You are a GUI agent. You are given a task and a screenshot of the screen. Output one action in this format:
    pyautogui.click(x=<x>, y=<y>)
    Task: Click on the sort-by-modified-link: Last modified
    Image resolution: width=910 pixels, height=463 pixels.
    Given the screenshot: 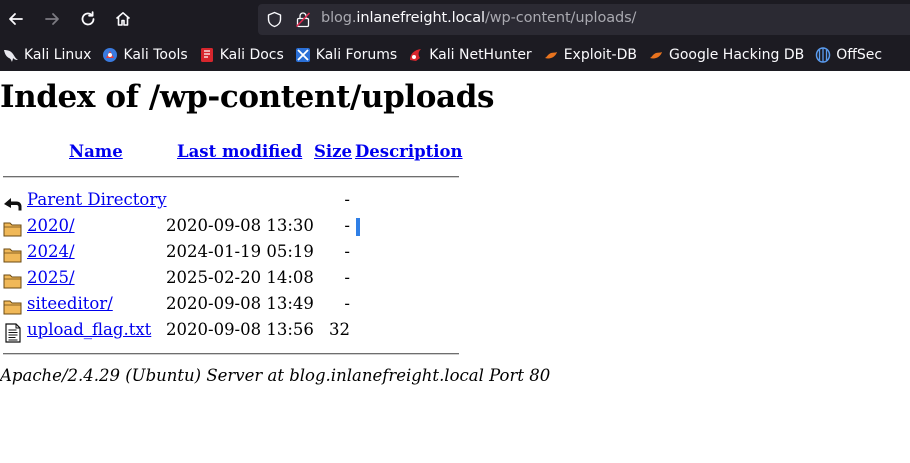 What is the action you would take?
    pyautogui.click(x=239, y=151)
    